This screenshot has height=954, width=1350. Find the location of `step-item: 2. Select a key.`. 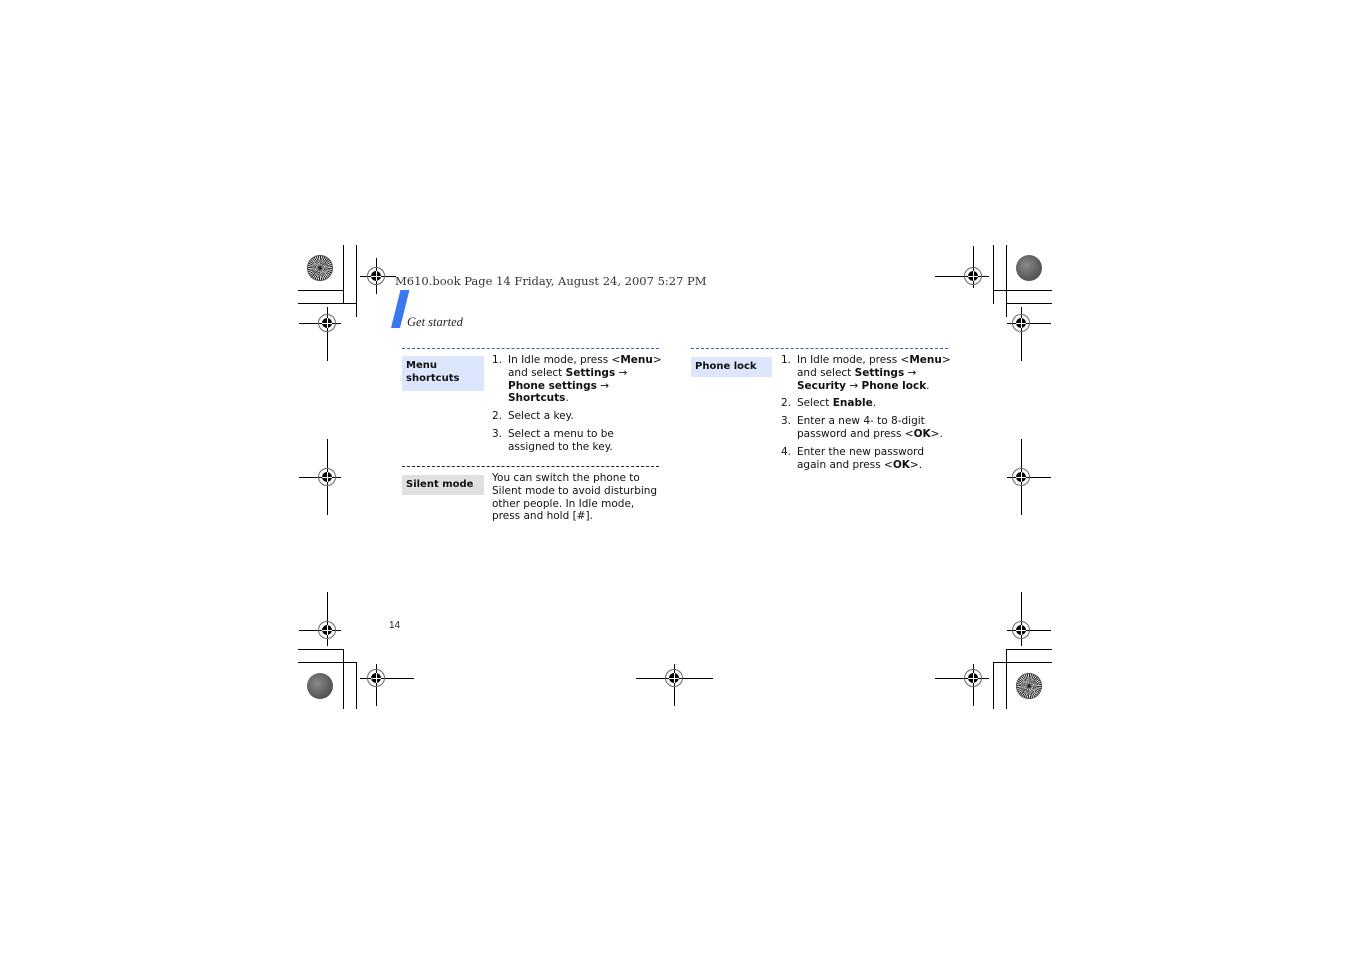

step-item: 2. Select a key. is located at coordinates (533, 416).